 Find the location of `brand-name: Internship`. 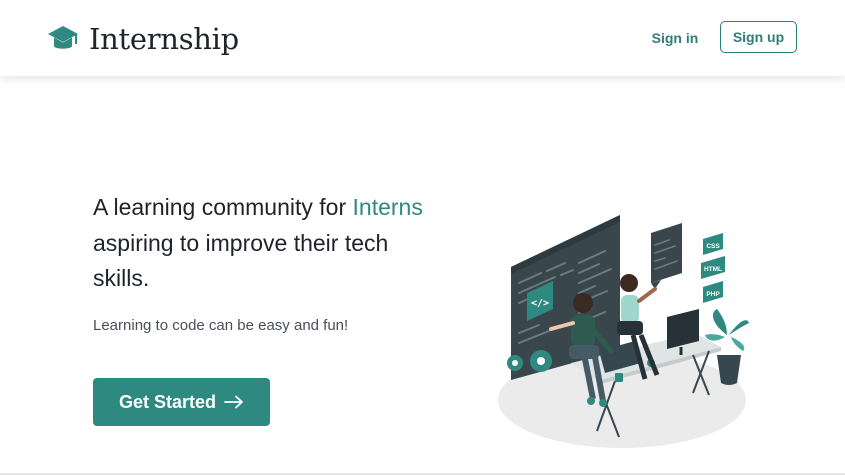

brand-name: Internship is located at coordinates (164, 38).